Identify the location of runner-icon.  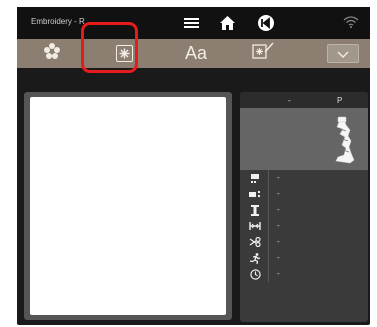
(255, 258).